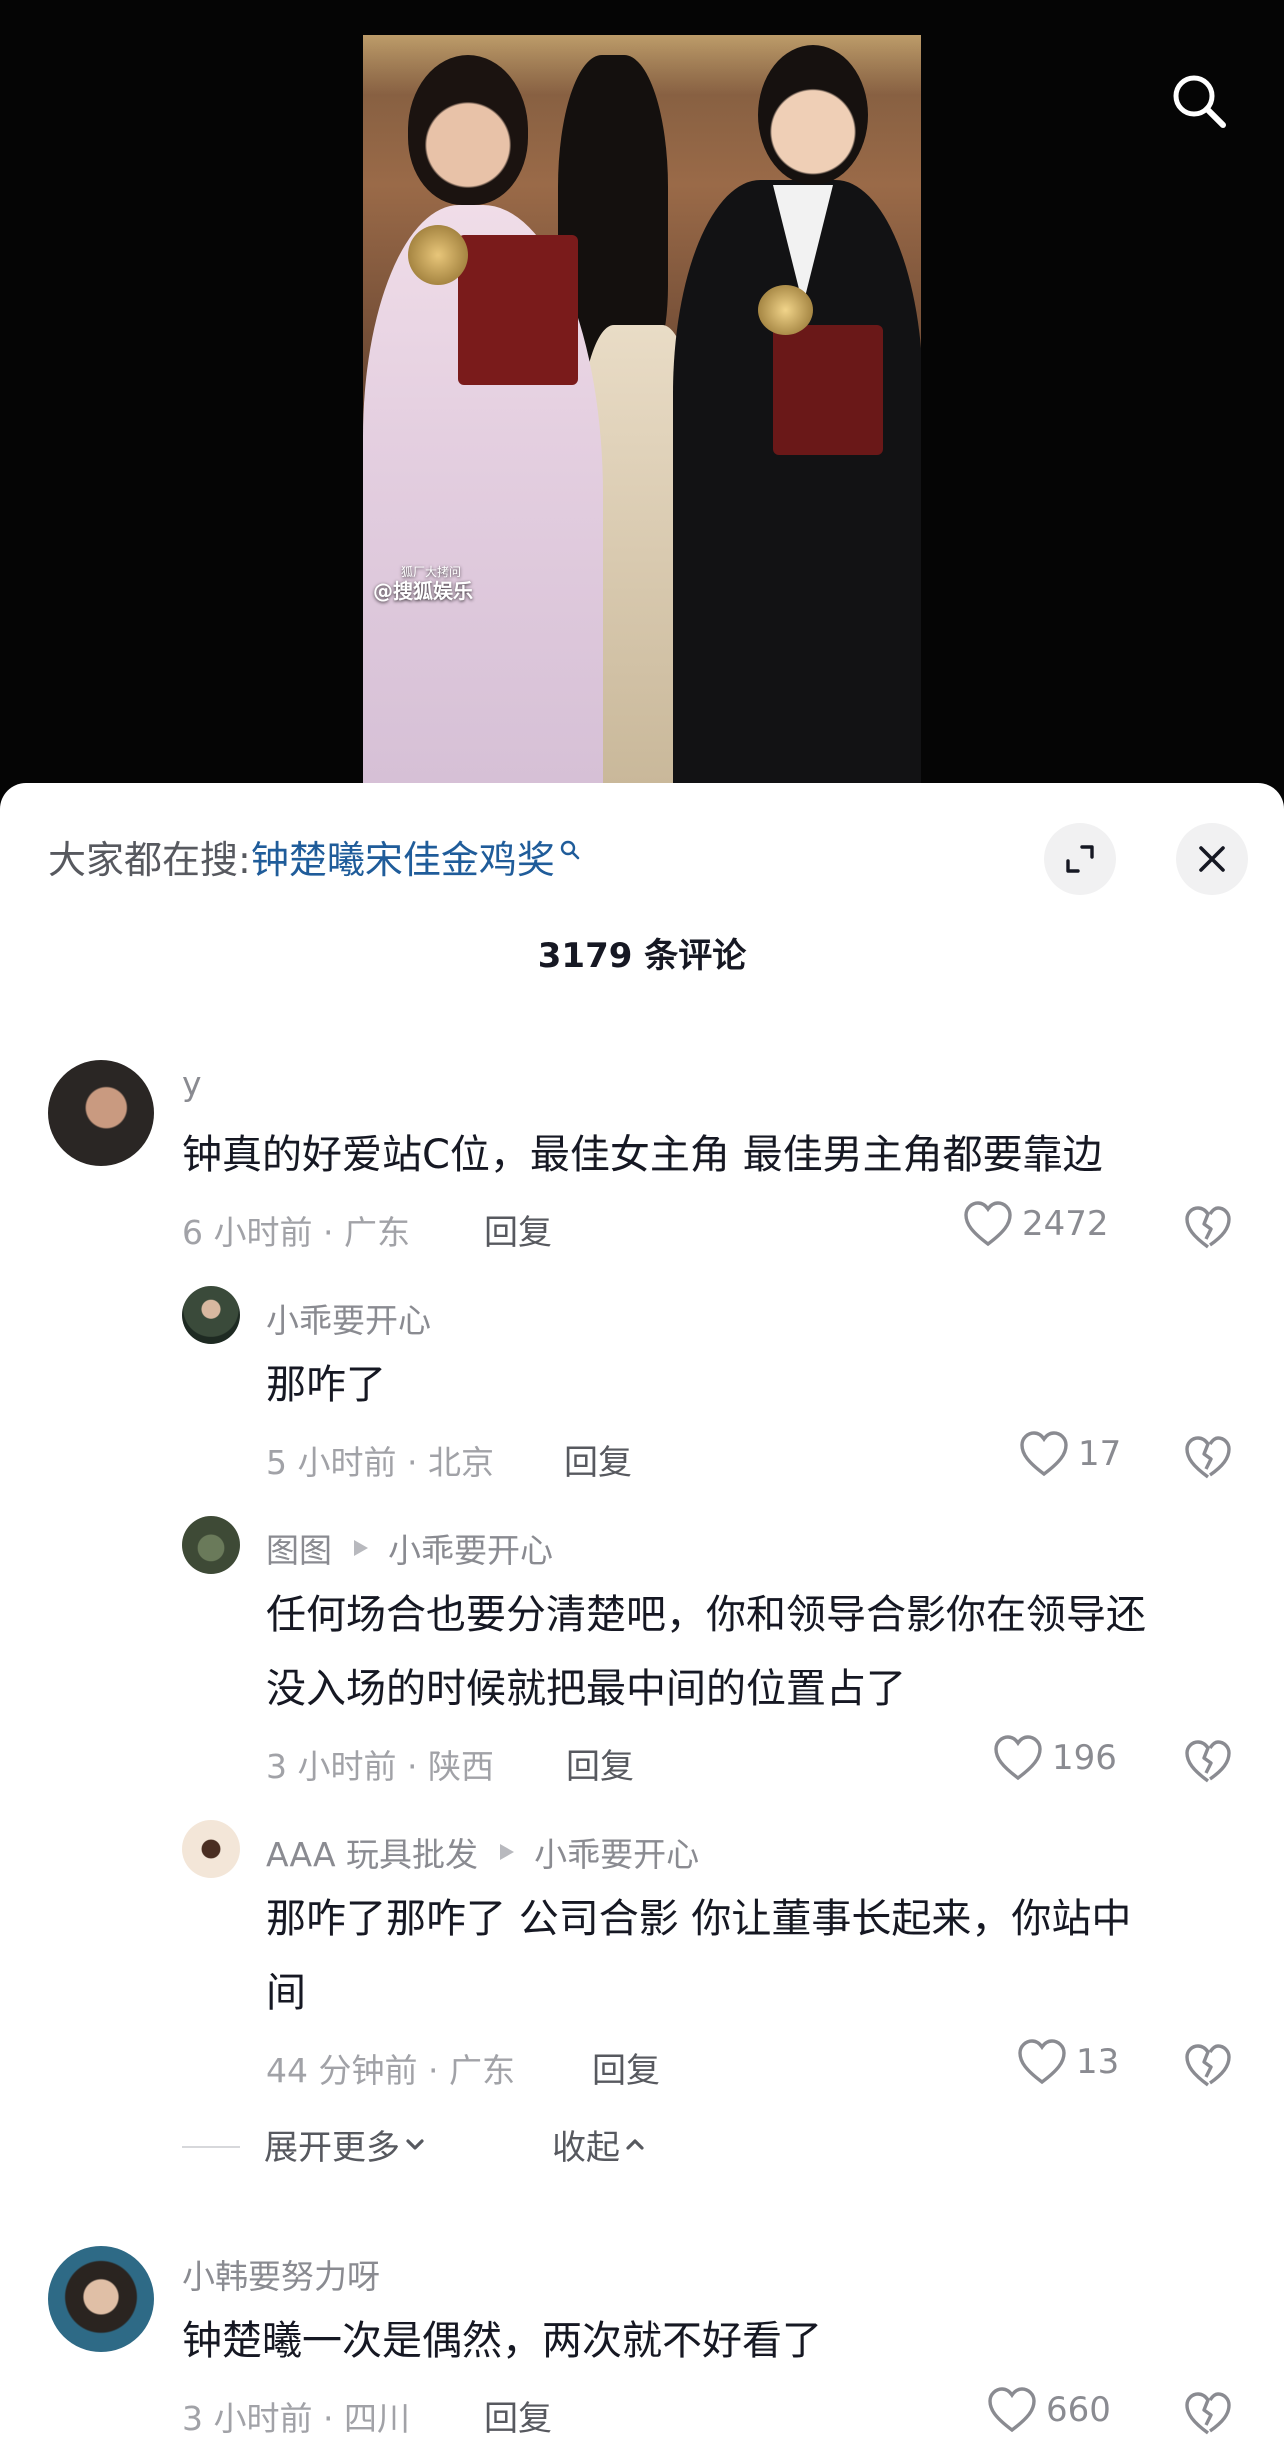 This screenshot has height=2462, width=1284. I want to click on like-button: 660, so click(1048, 2410).